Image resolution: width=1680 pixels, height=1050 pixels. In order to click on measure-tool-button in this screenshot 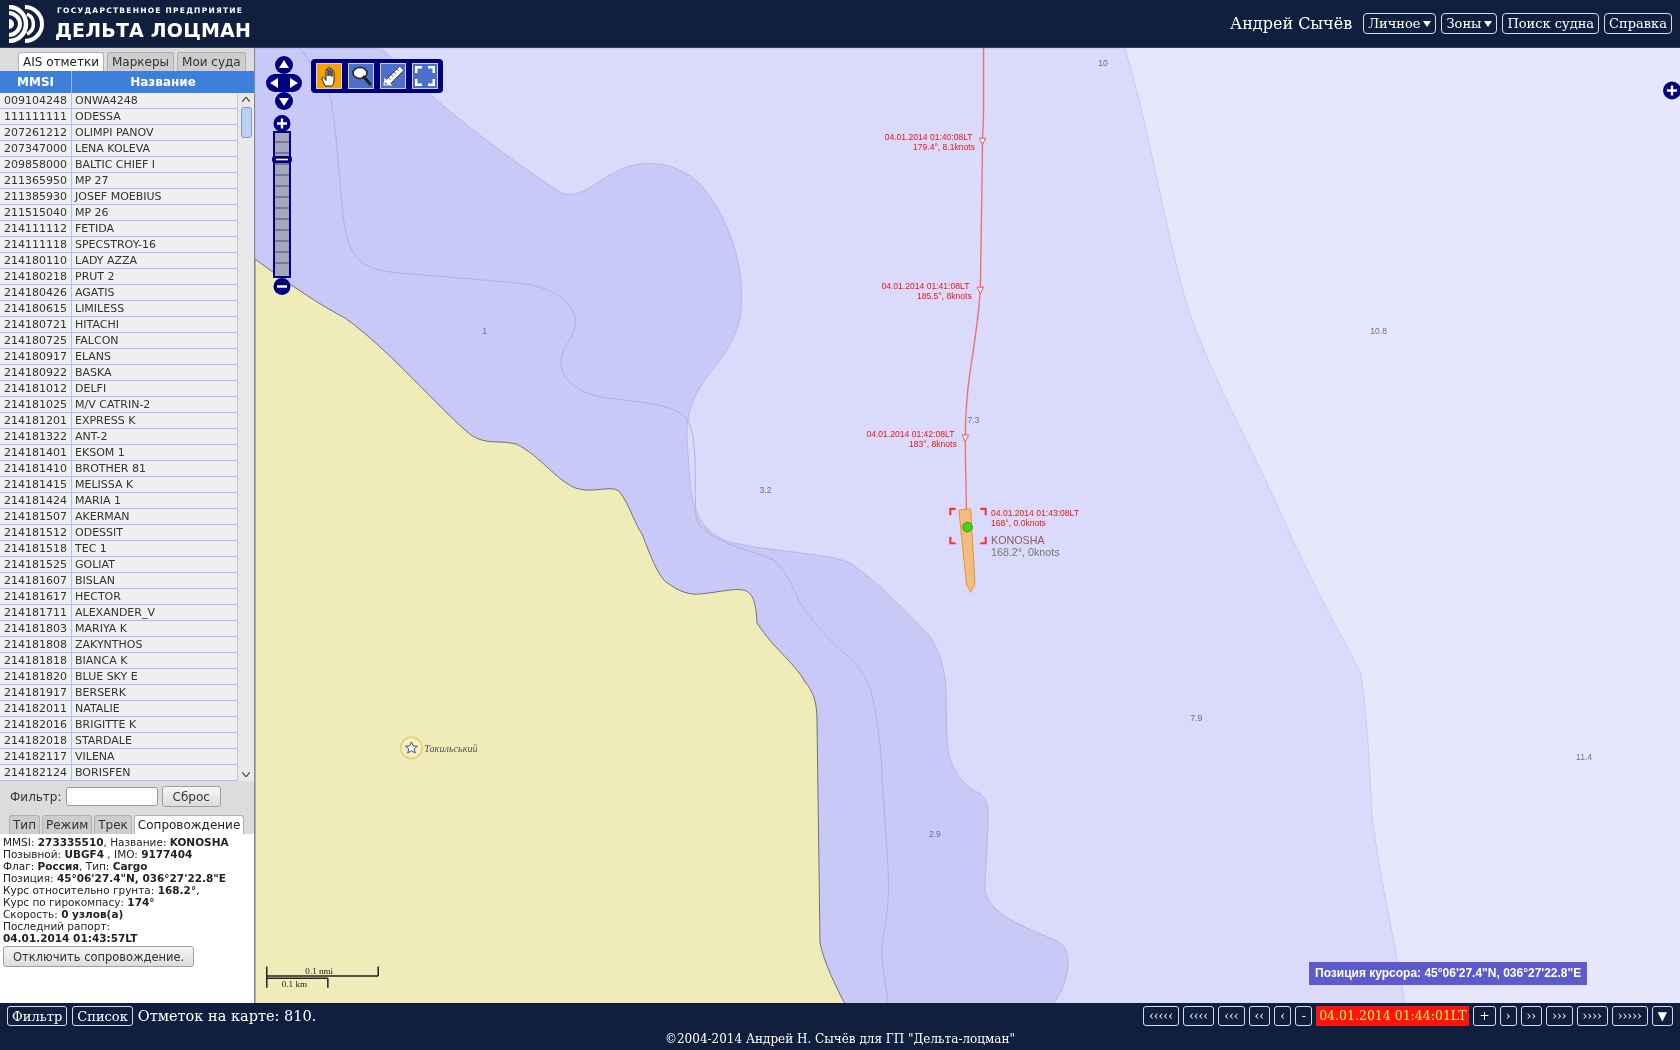, I will do `click(393, 76)`.